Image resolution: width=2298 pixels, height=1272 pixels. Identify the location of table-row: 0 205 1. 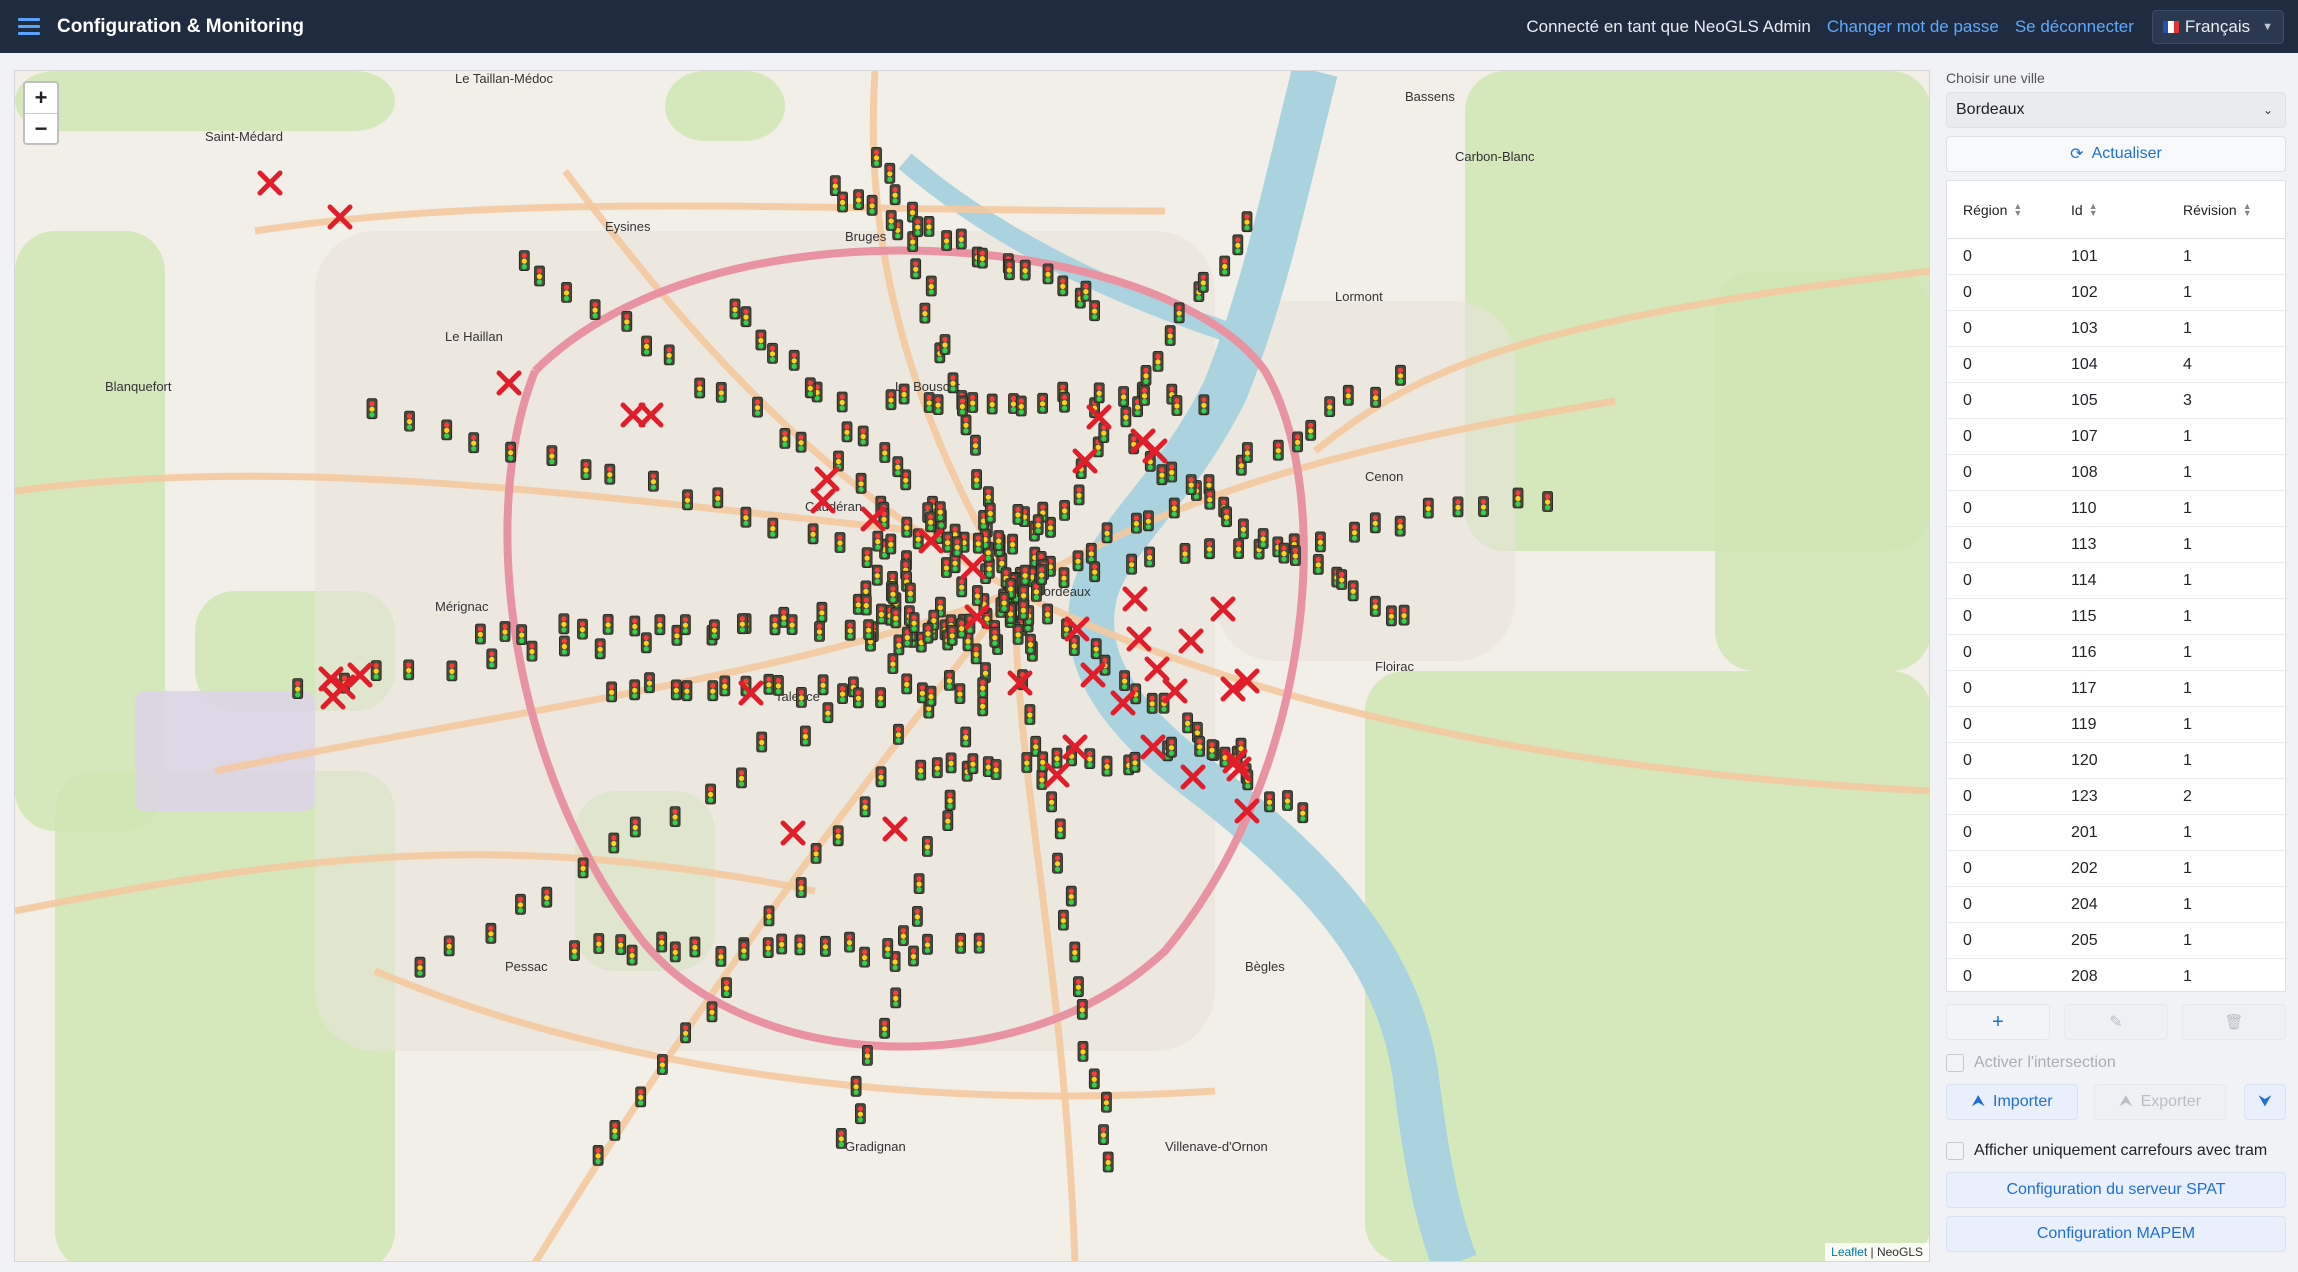
(2116, 941).